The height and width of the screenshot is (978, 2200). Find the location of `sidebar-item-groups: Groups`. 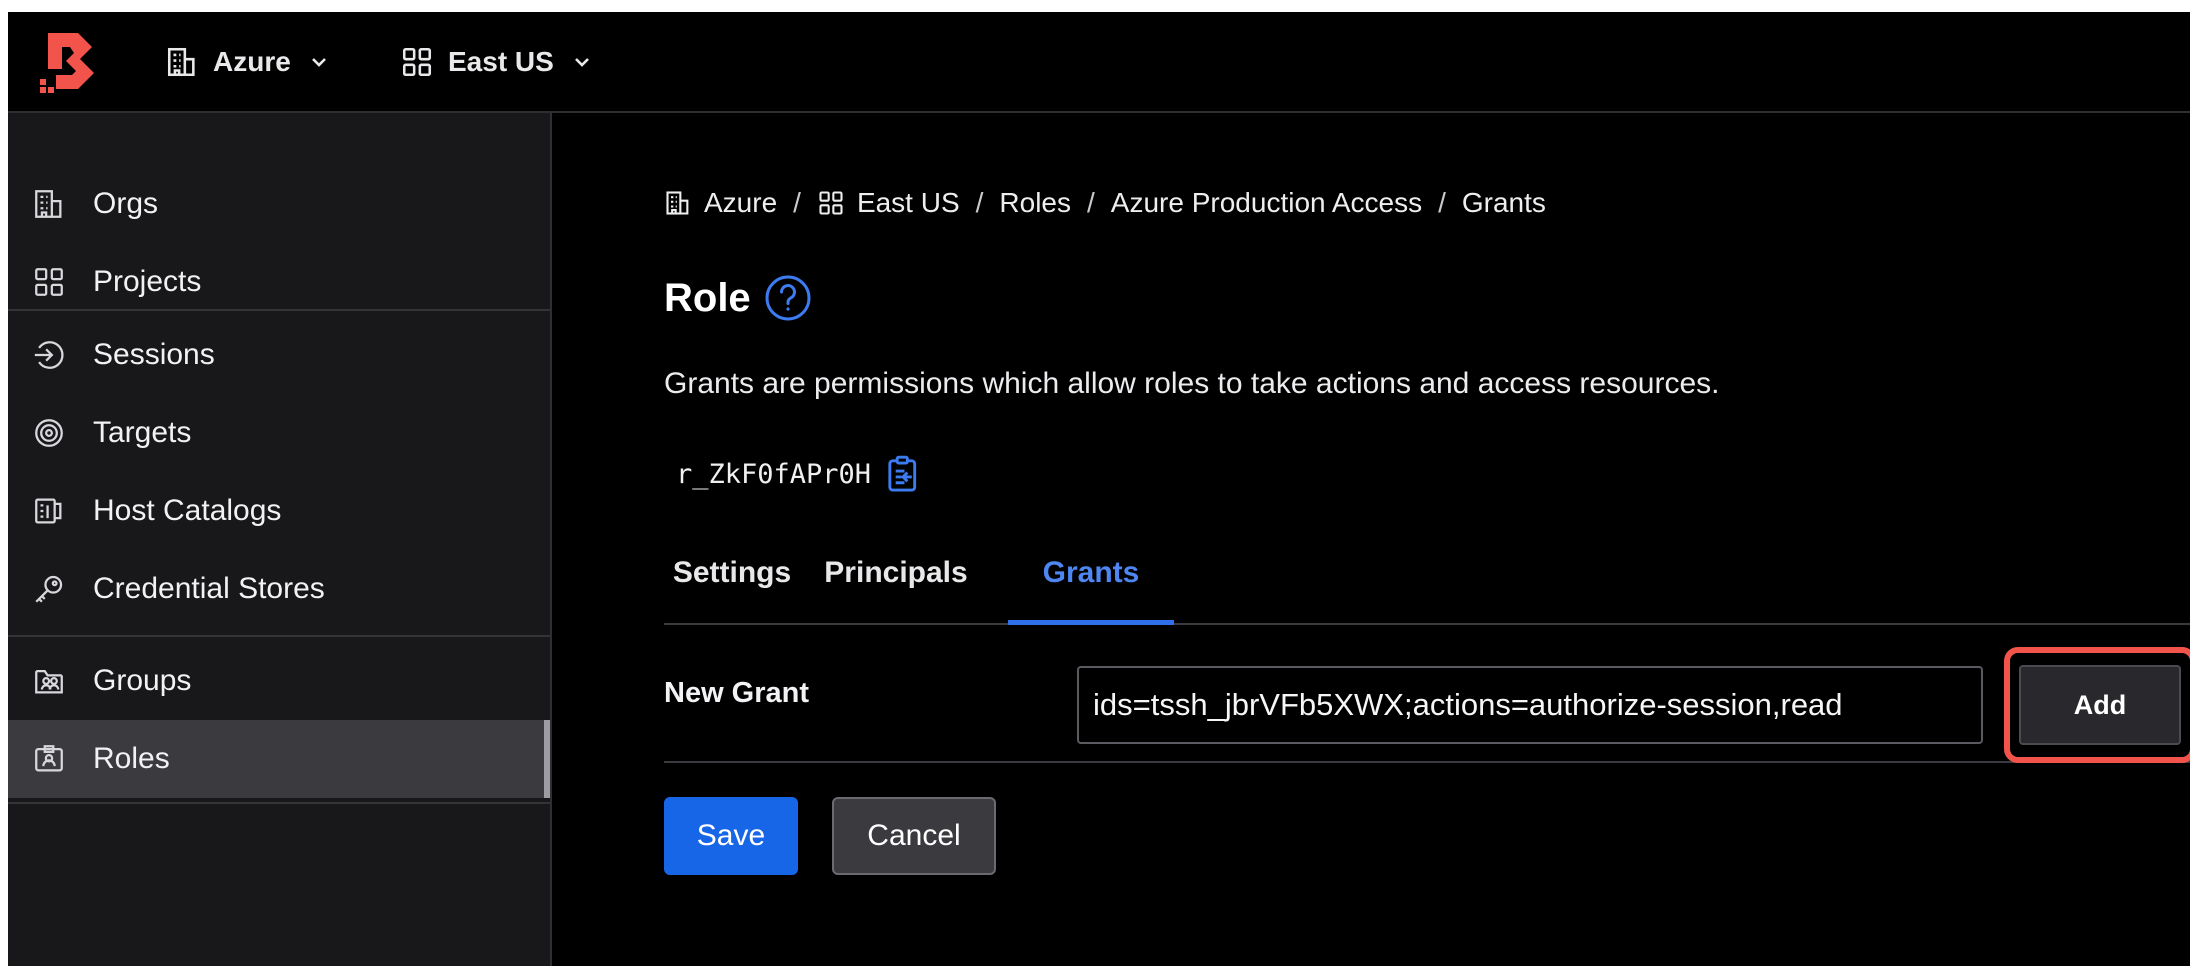

sidebar-item-groups: Groups is located at coordinates (279, 681).